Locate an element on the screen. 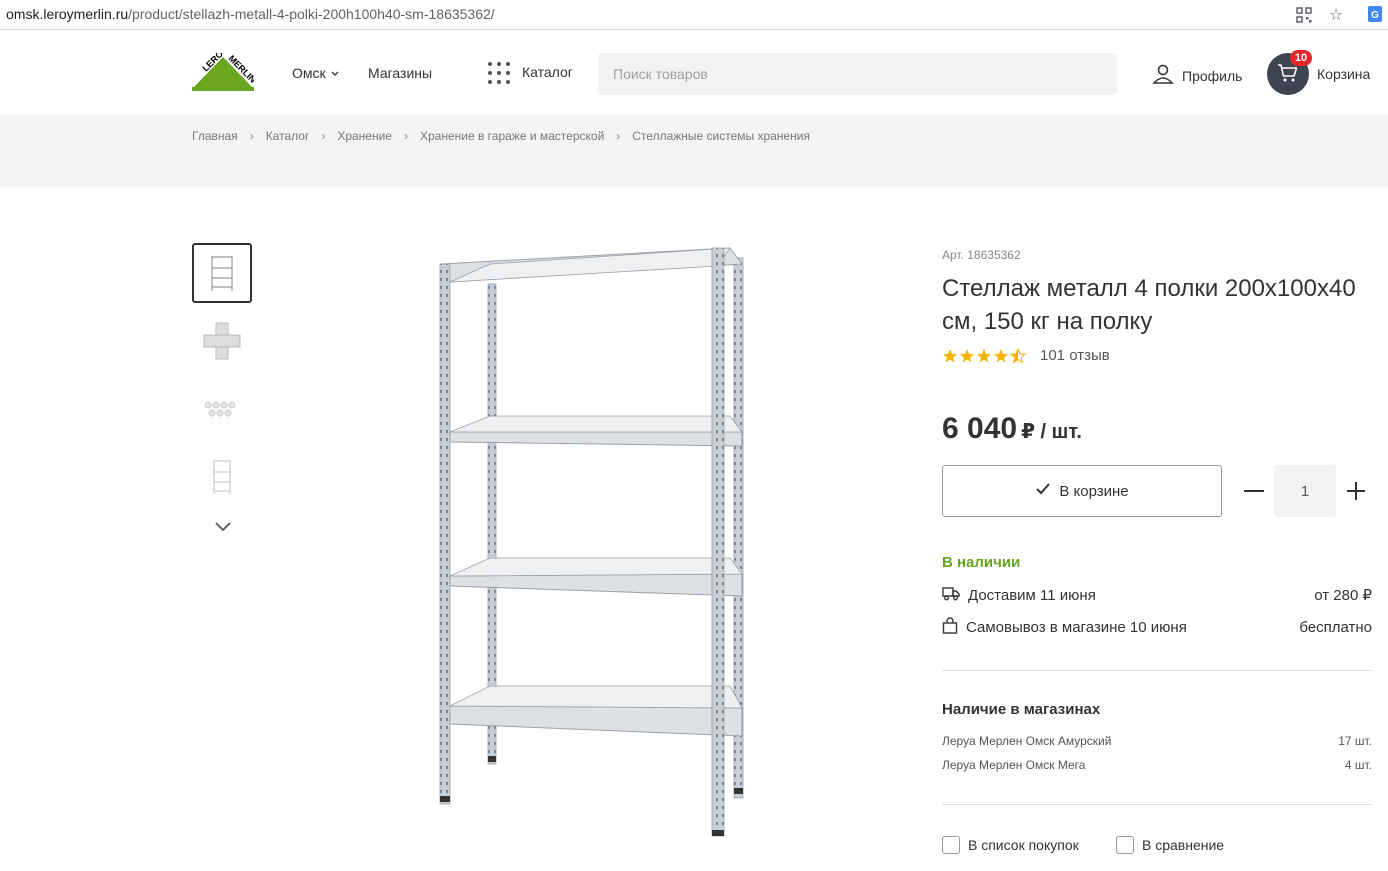  shopping-list-checkbox: В список покупок is located at coordinates (1010, 845).